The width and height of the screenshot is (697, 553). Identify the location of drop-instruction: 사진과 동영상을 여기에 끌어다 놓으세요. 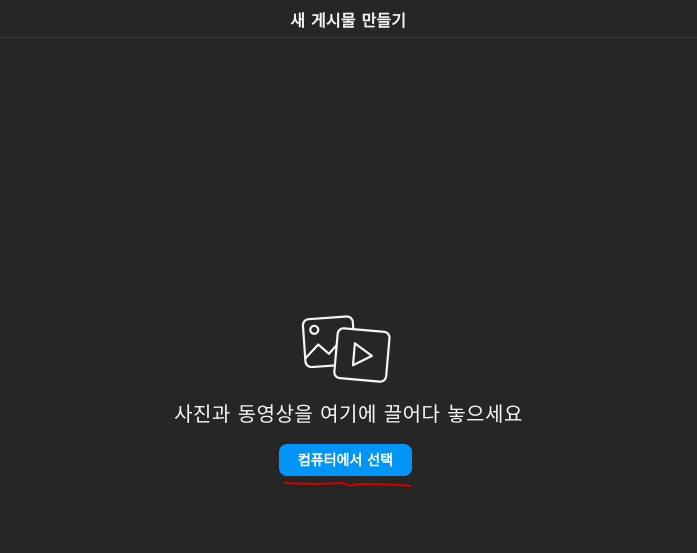
(348, 414).